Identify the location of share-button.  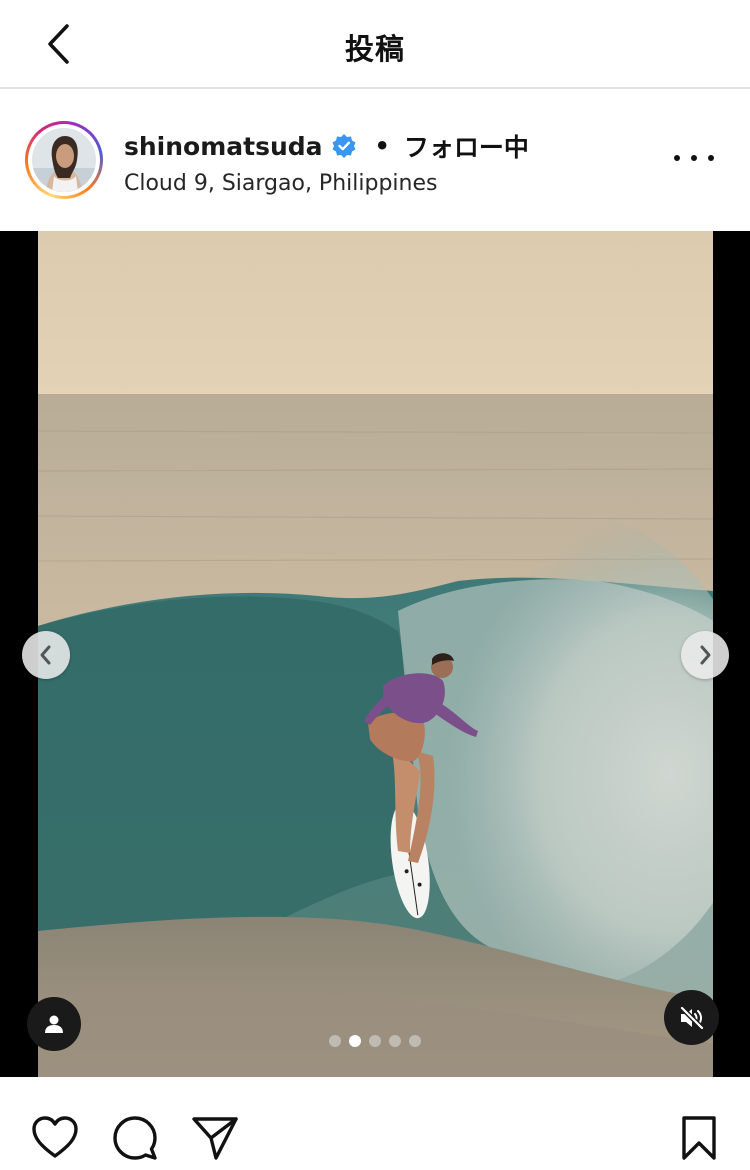
(215, 1138).